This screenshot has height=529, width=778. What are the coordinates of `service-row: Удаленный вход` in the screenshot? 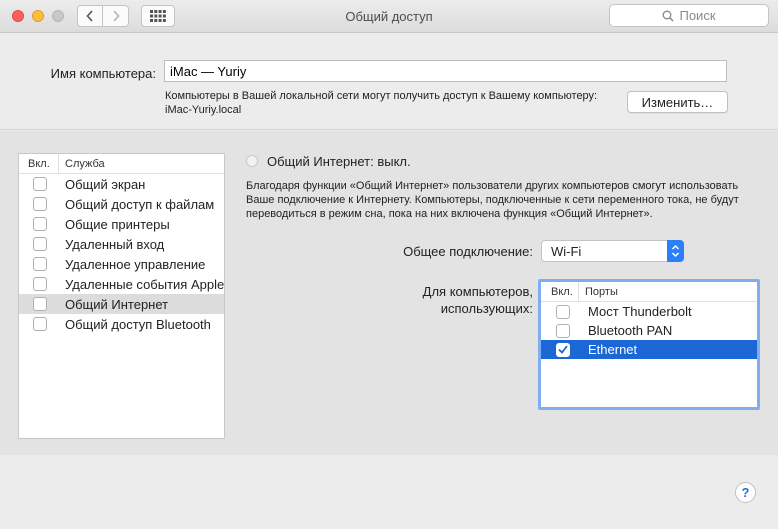 It's located at (121, 244).